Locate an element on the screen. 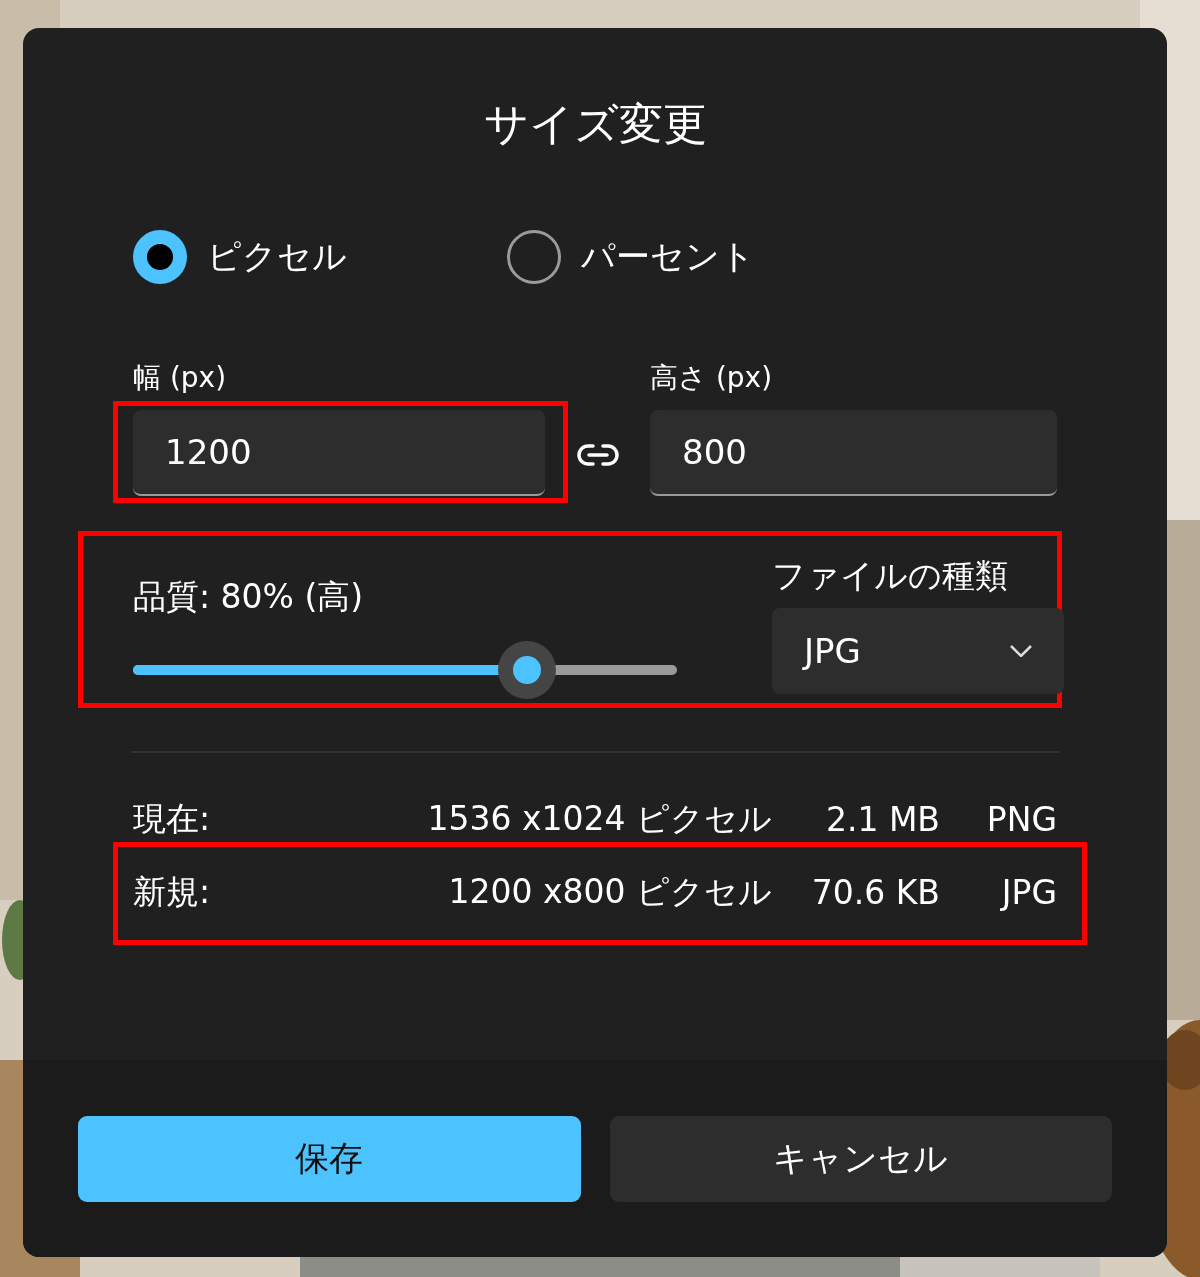 The width and height of the screenshot is (1200, 1277). save-button: 保存 is located at coordinates (329, 1159).